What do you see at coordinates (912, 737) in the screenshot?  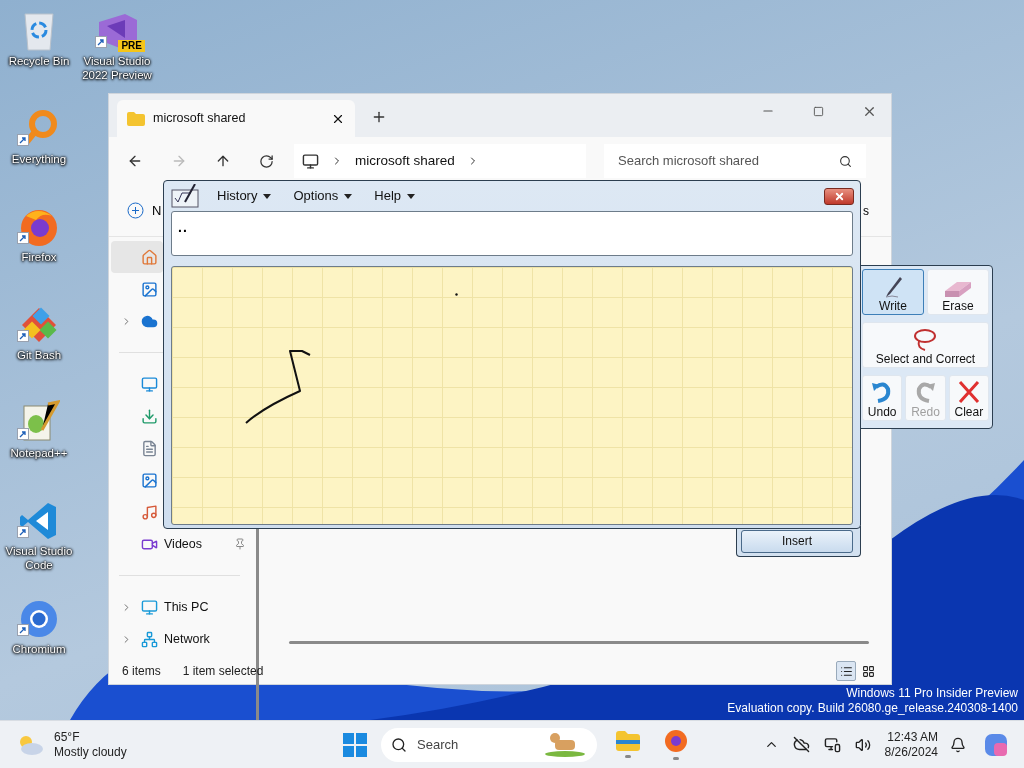 I see `clock-time: 12:43 AM` at bounding box center [912, 737].